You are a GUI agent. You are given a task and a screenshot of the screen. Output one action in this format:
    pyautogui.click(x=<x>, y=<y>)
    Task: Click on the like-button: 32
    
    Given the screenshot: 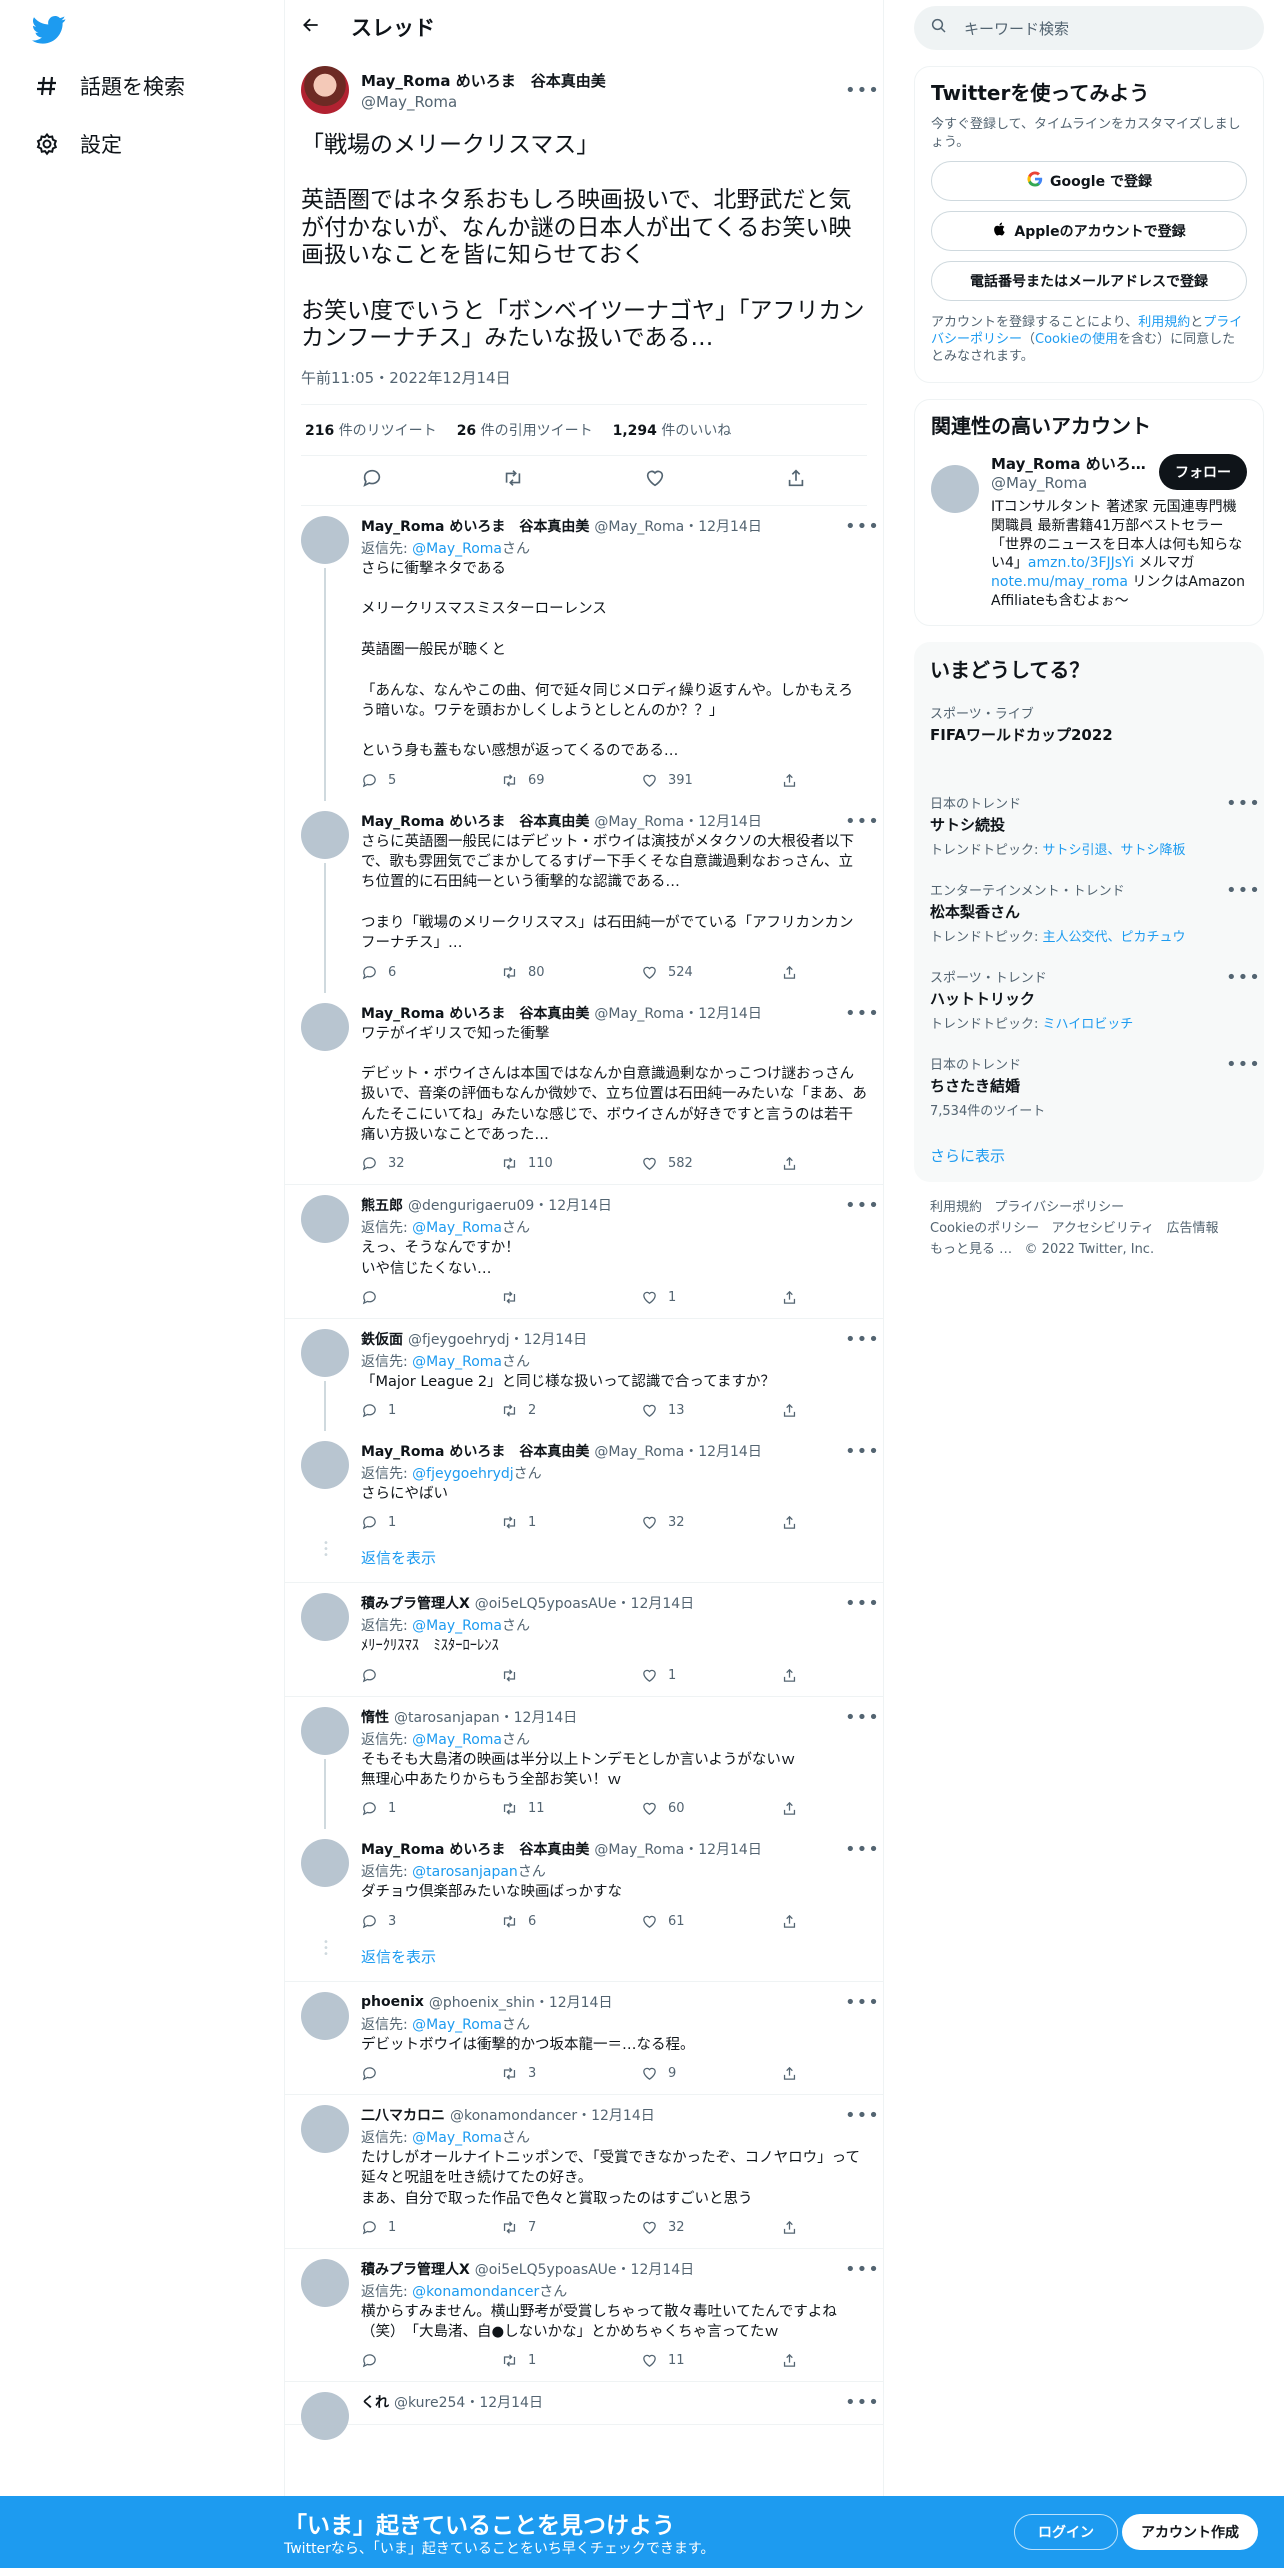 What is the action you would take?
    pyautogui.click(x=671, y=1522)
    